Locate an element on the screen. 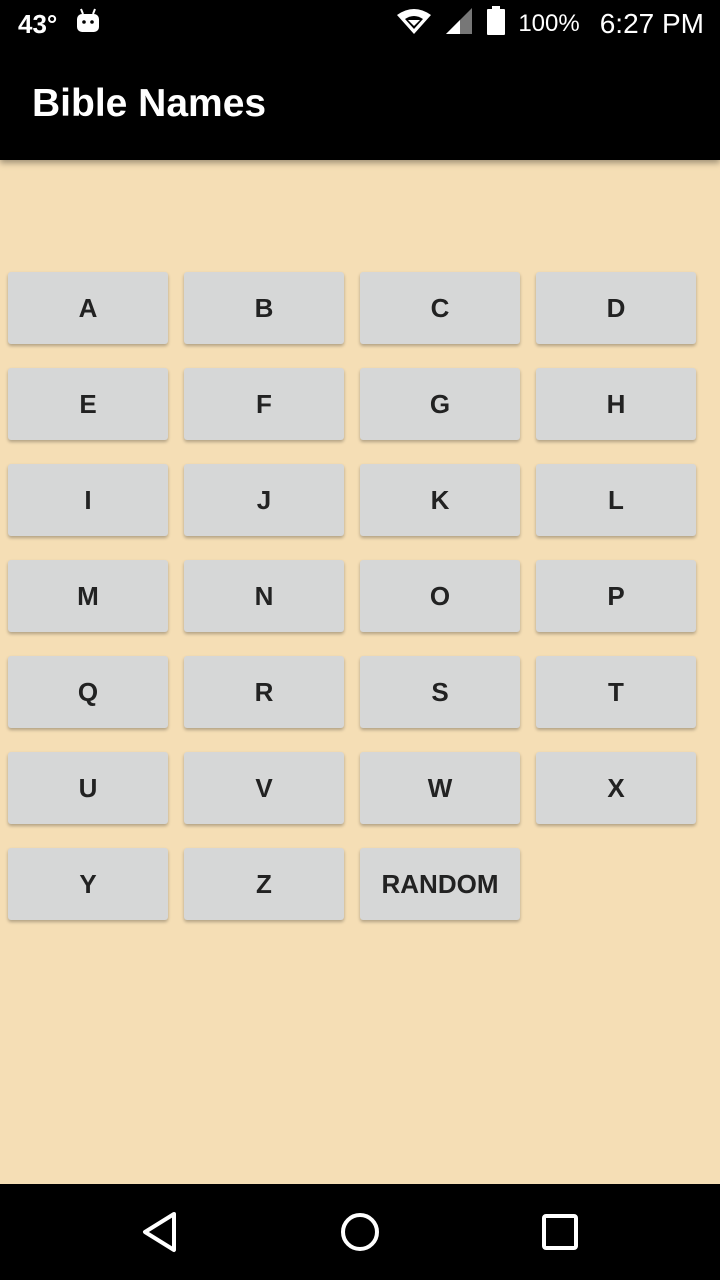 This screenshot has height=1280, width=720. battery-percent-text: 100% is located at coordinates (549, 23).